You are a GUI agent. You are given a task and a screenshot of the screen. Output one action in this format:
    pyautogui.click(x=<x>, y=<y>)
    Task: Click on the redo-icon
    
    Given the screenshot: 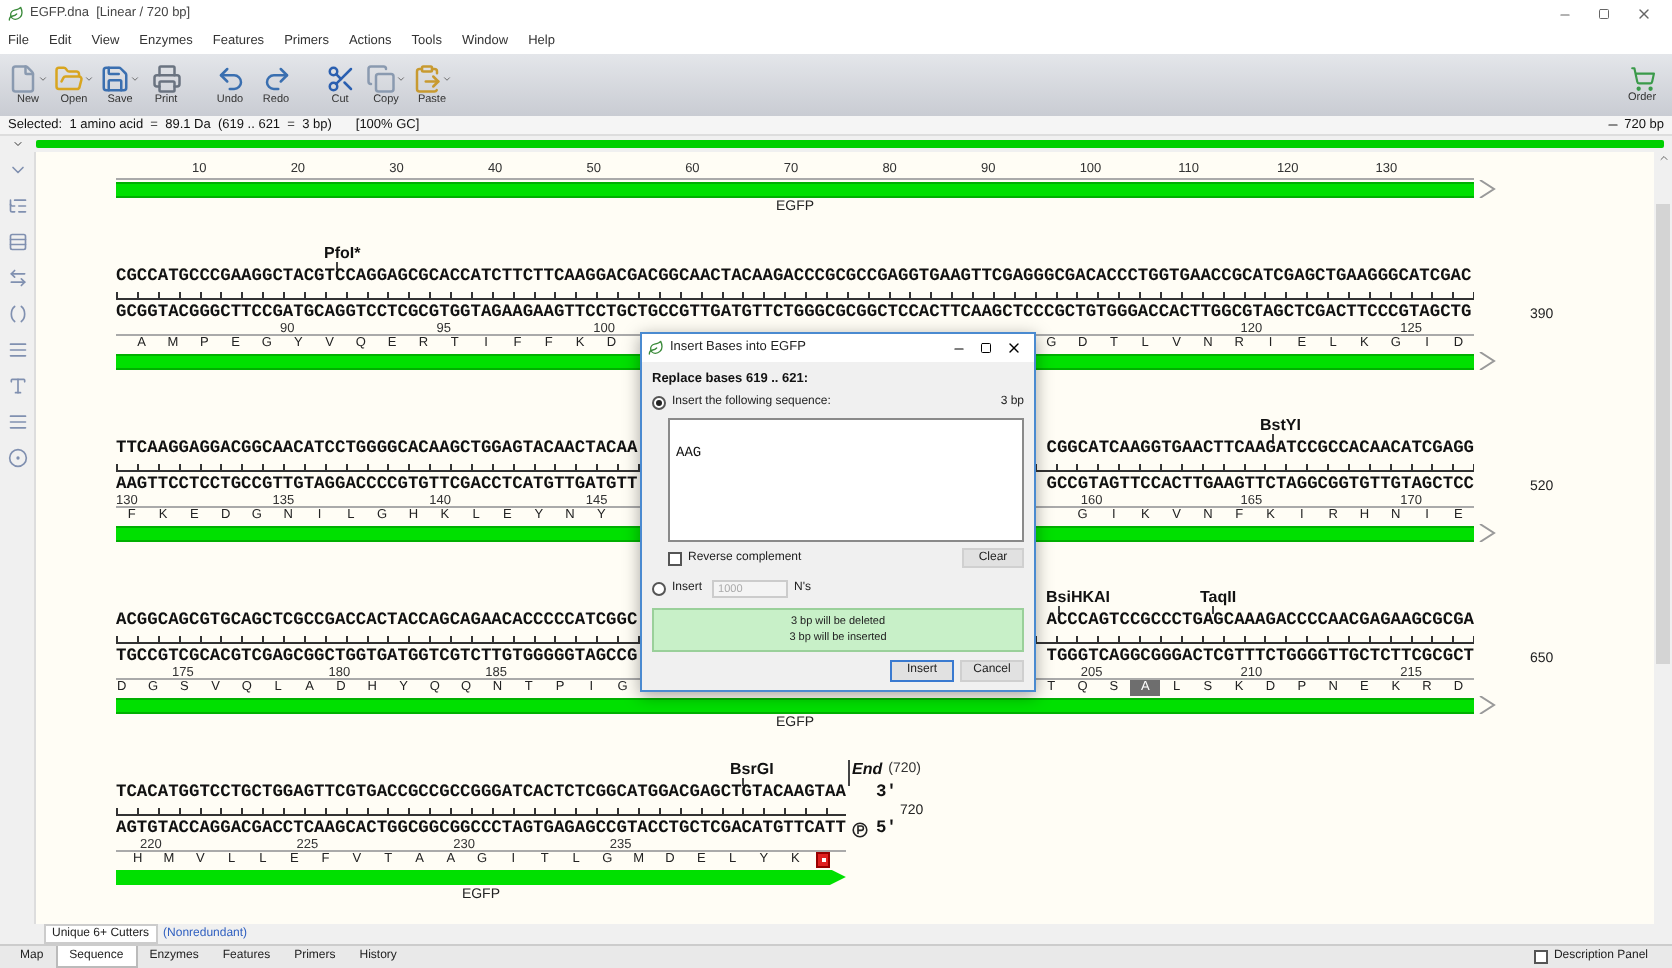 What is the action you would take?
    pyautogui.click(x=276, y=78)
    